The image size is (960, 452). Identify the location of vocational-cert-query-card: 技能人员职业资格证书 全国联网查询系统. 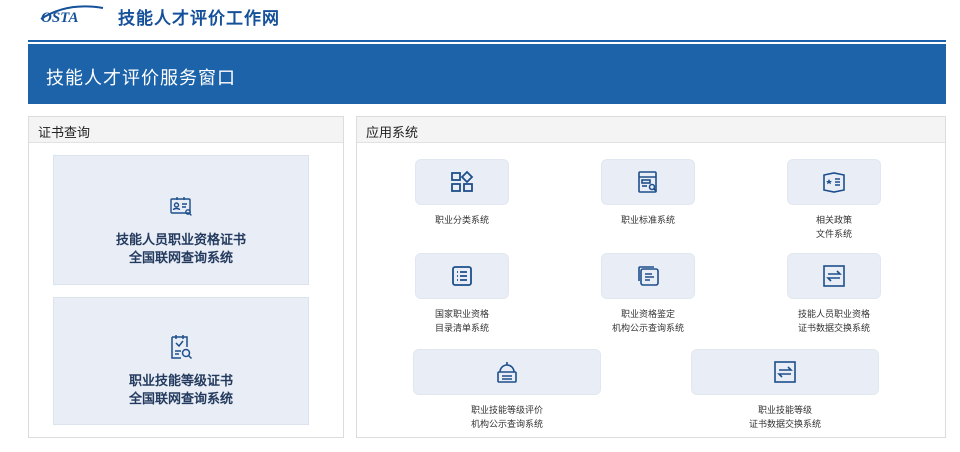
(181, 220).